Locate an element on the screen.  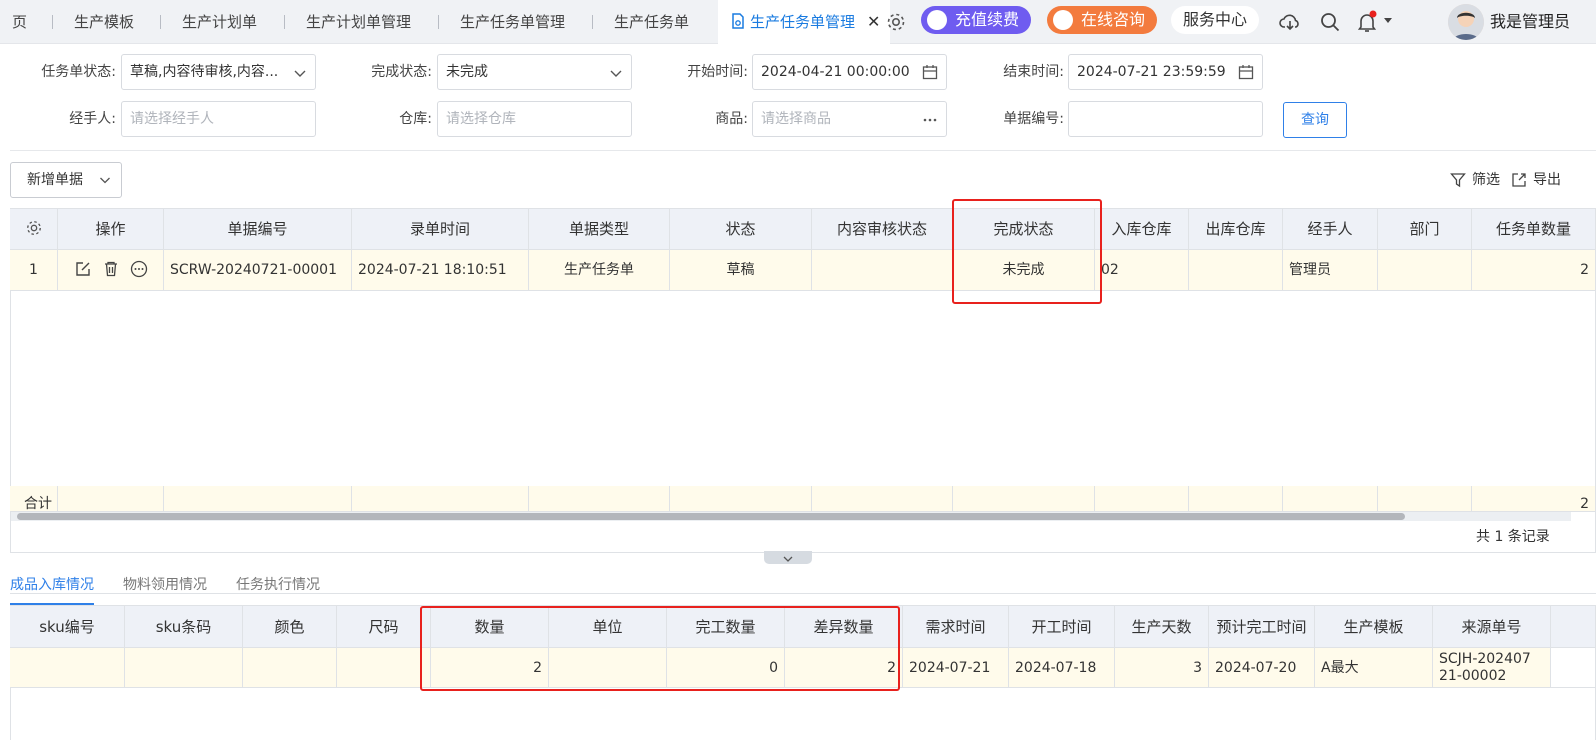
detail-header-start-time: 开工时间 is located at coordinates (1062, 627).